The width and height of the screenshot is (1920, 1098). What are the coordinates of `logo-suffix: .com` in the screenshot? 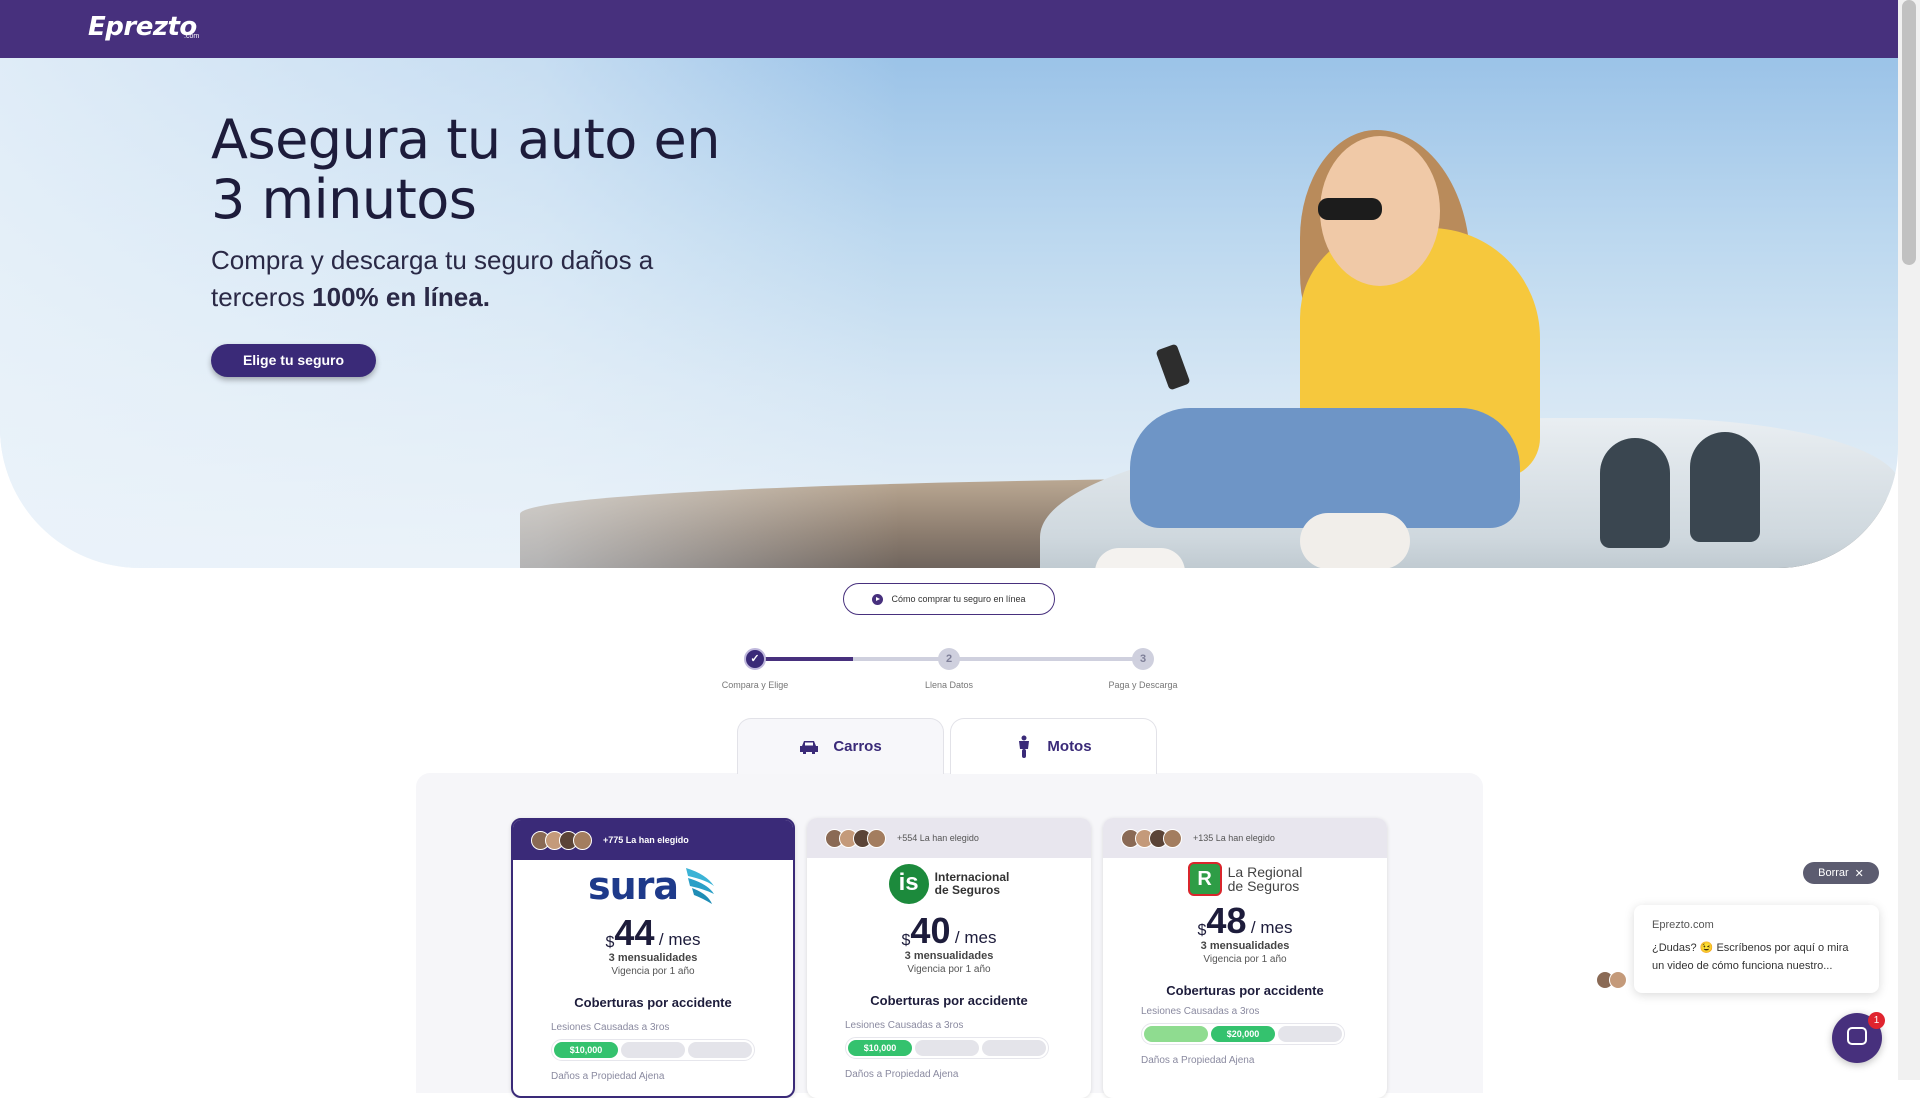 It's located at (192, 36).